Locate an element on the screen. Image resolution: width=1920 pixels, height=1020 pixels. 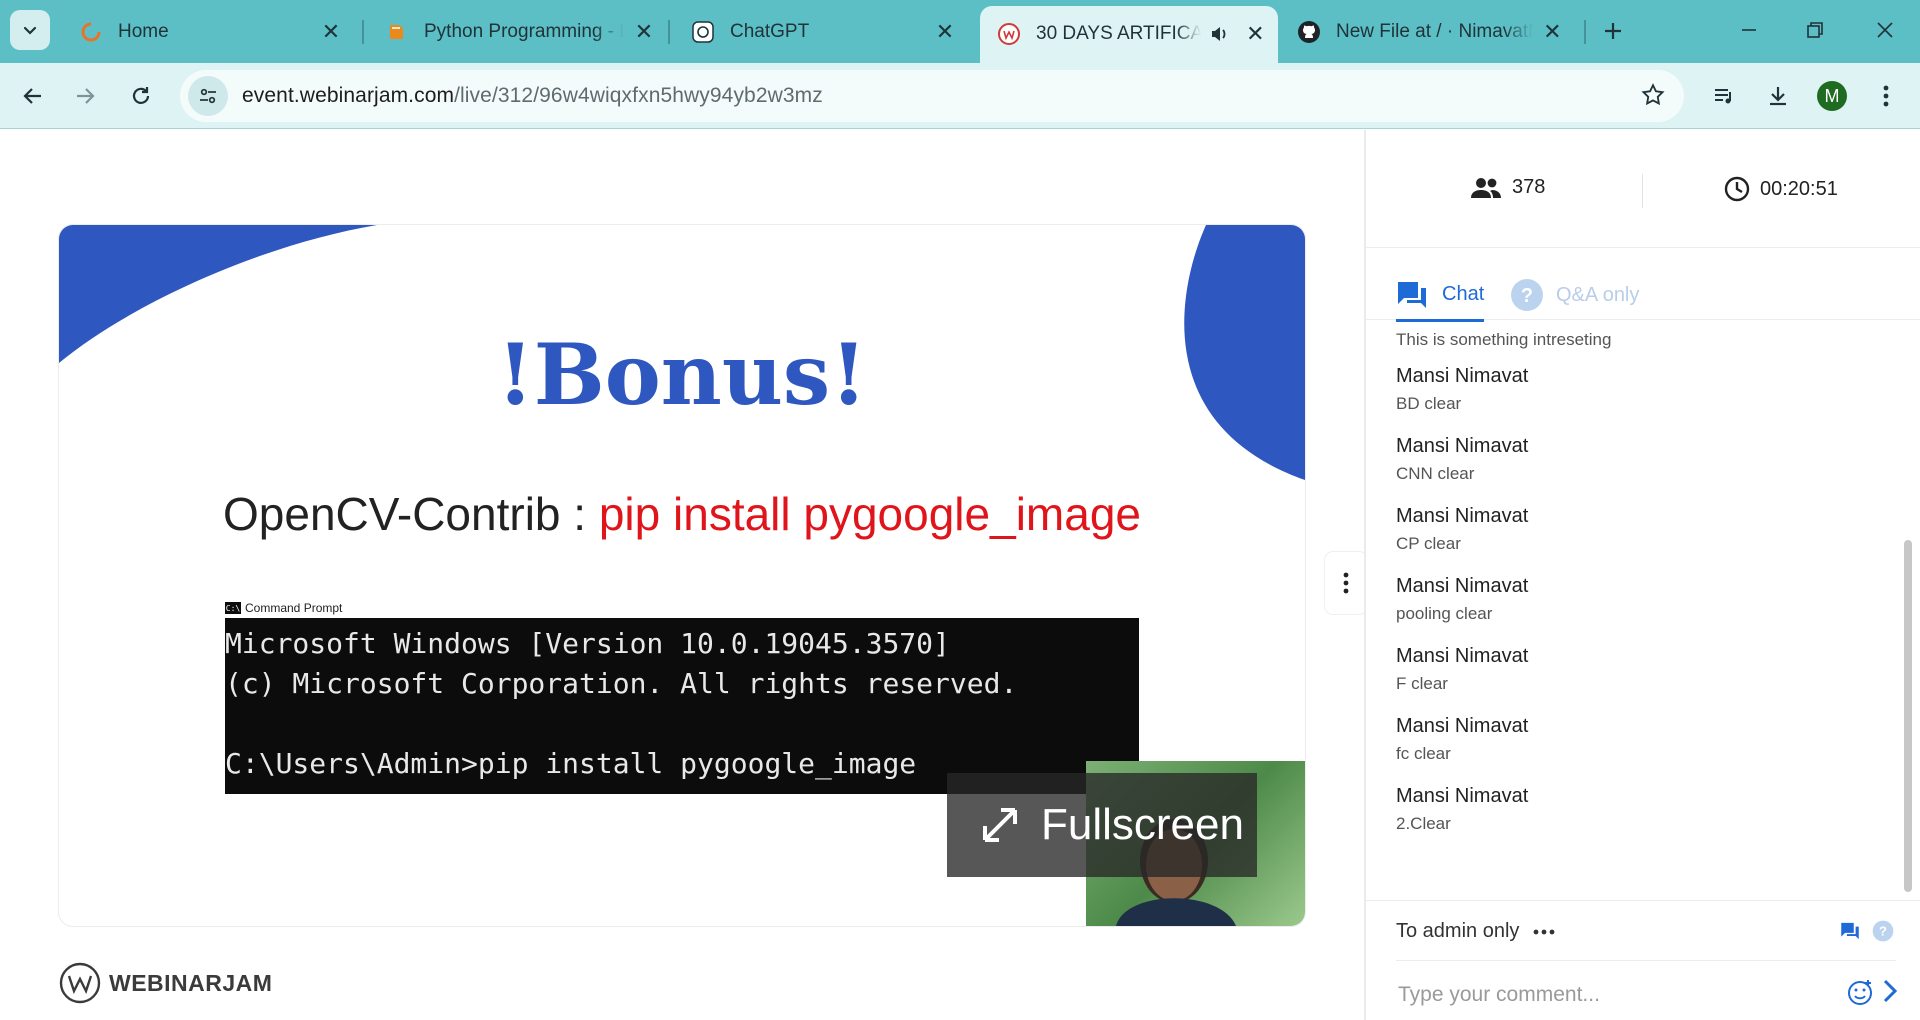
downloads-button is located at coordinates (1778, 96).